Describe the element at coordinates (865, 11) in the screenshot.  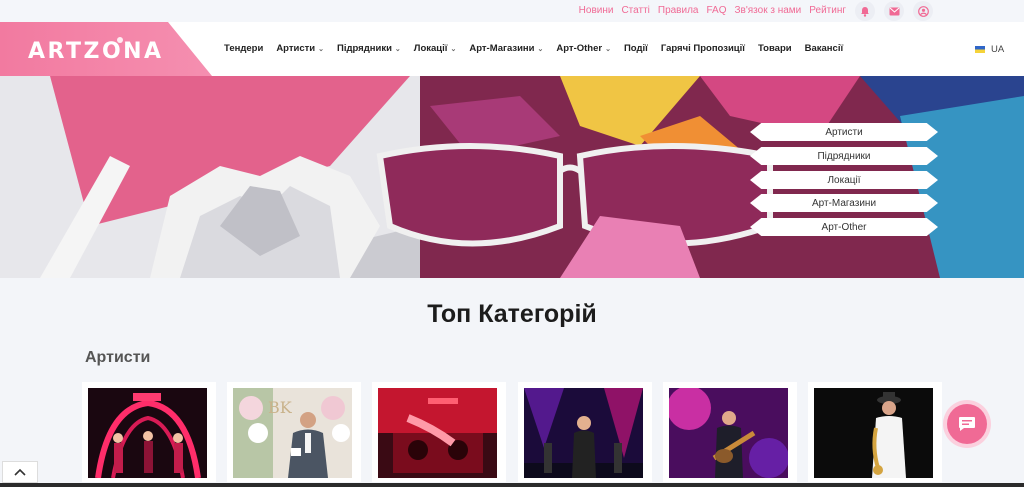
I see `bell-icon` at that location.